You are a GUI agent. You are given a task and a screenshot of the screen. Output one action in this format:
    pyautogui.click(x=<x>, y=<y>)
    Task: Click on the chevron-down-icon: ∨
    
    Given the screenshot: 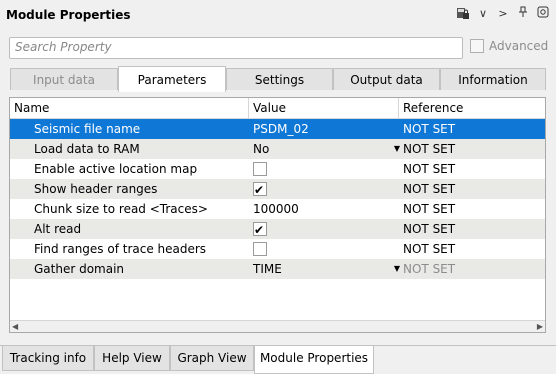 What is the action you would take?
    pyautogui.click(x=483, y=14)
    